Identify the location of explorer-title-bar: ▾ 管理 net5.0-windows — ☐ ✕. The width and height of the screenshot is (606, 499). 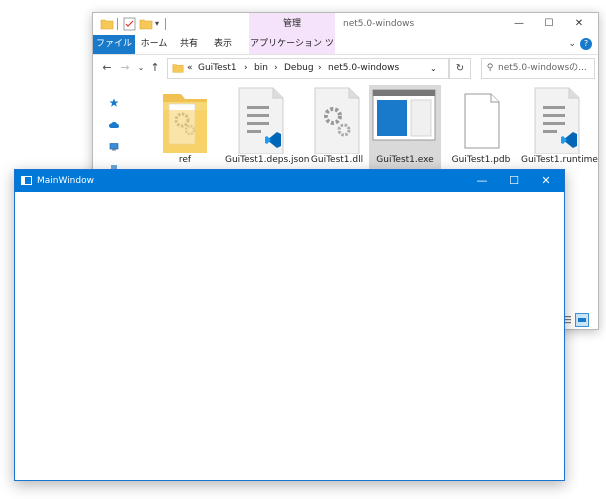
(345, 24).